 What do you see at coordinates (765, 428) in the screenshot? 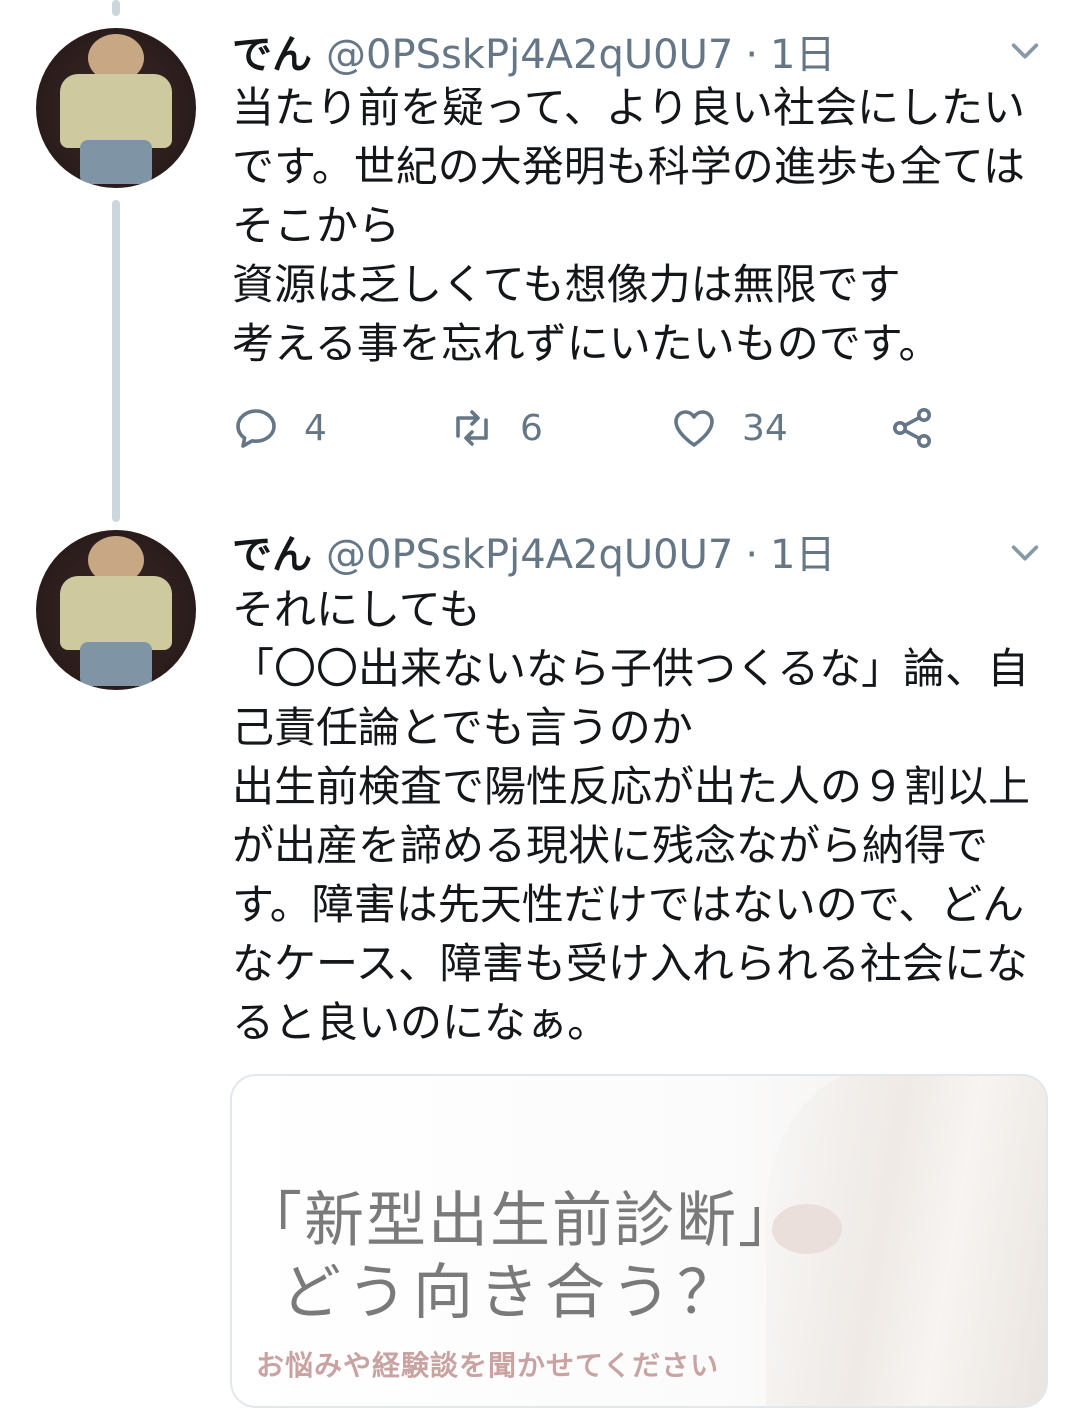
I see `like-count: 34` at bounding box center [765, 428].